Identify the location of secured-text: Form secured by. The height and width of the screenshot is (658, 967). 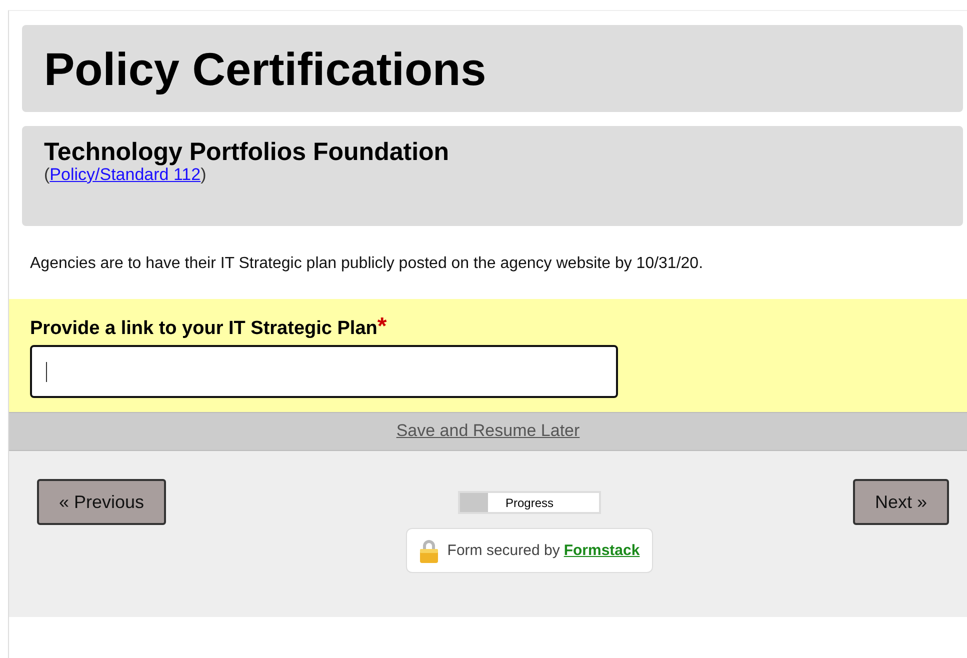
(503, 550).